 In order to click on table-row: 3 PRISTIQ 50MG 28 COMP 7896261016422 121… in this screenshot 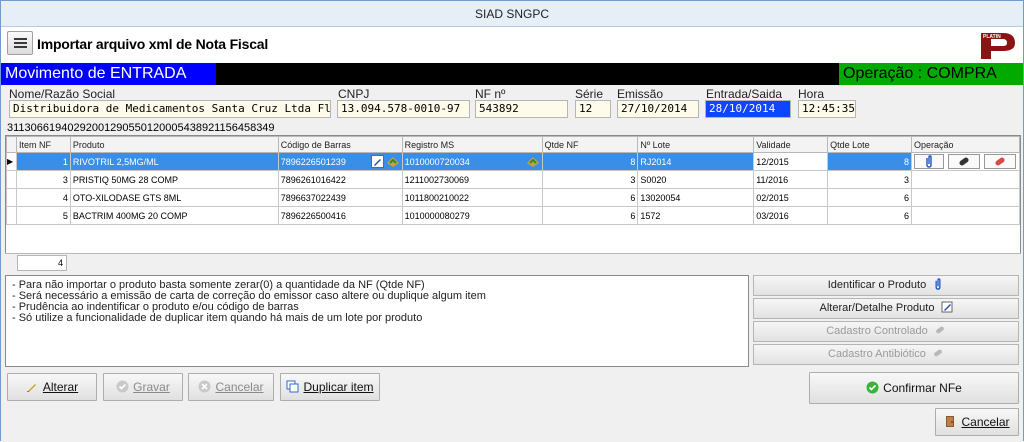, I will do `click(513, 179)`.